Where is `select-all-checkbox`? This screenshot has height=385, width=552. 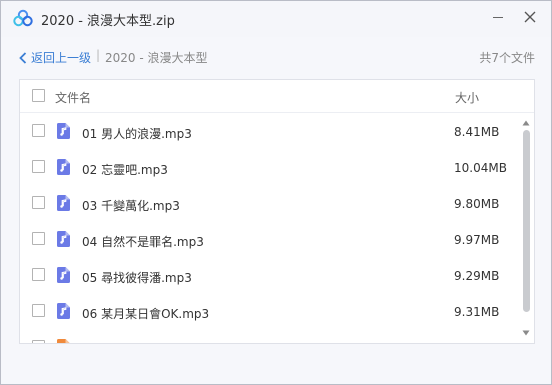
select-all-checkbox is located at coordinates (38, 95).